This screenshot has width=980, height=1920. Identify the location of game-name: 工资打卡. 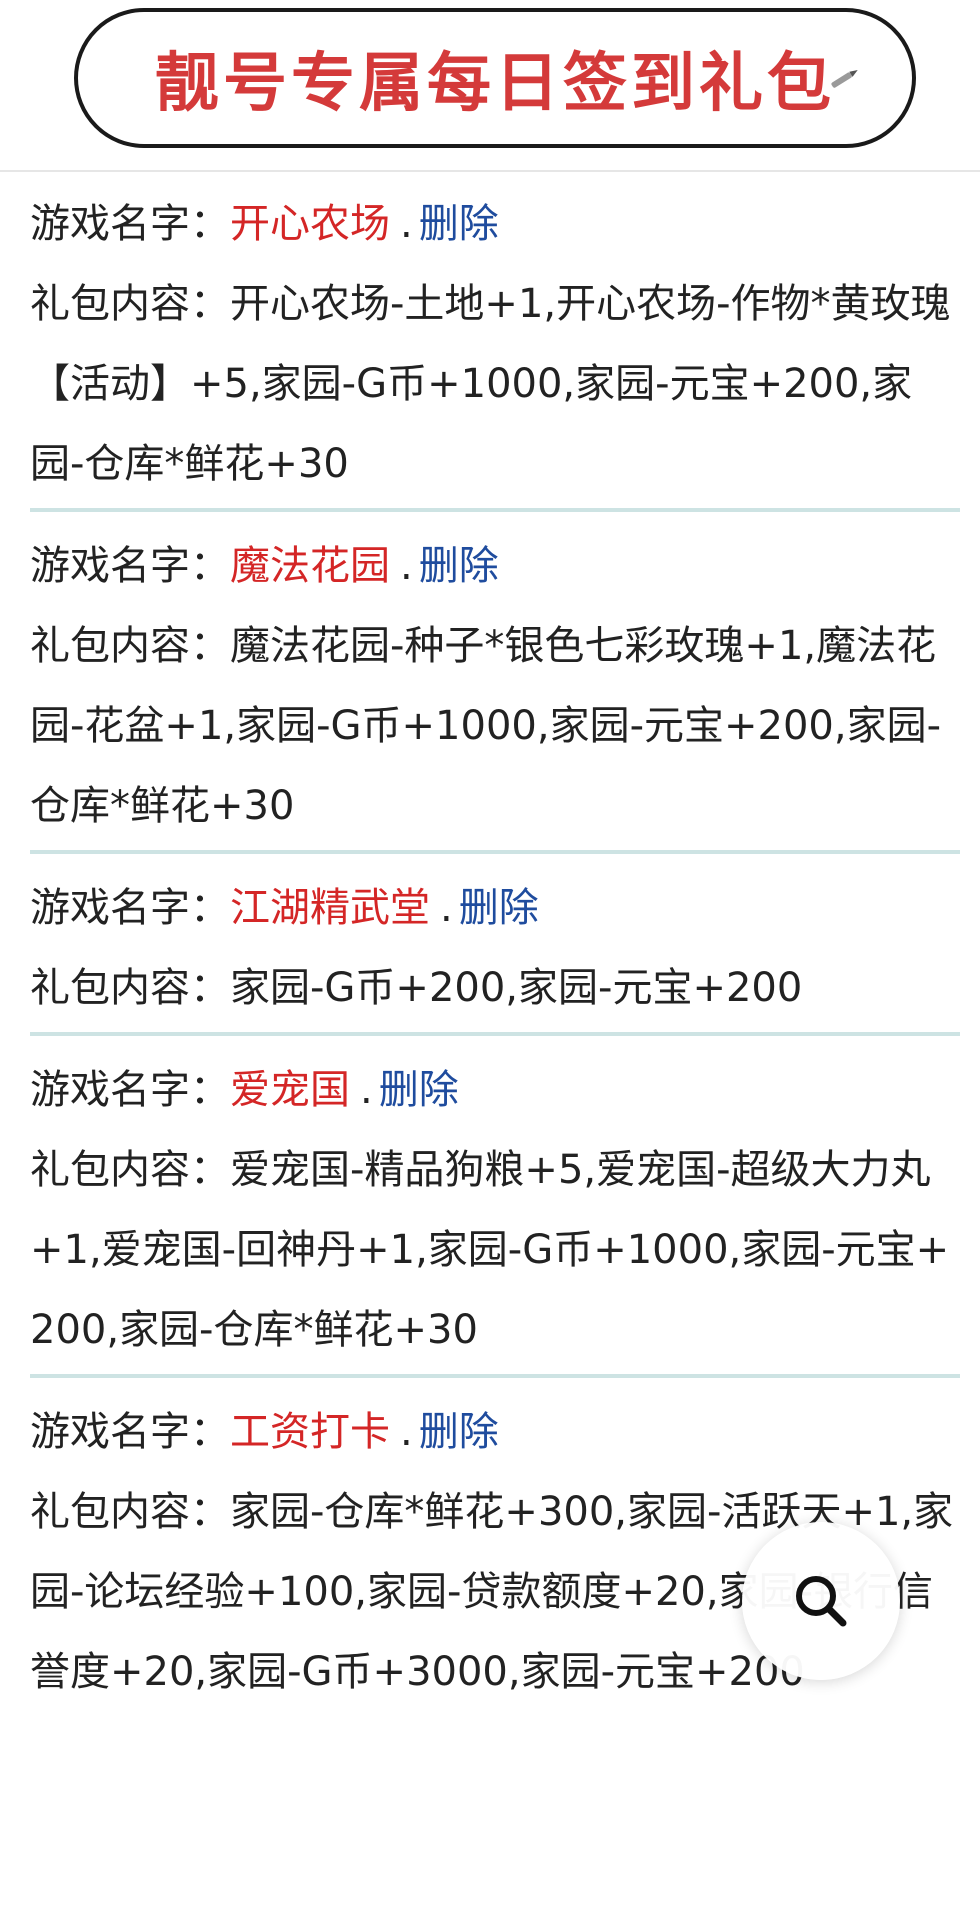
(310, 1432).